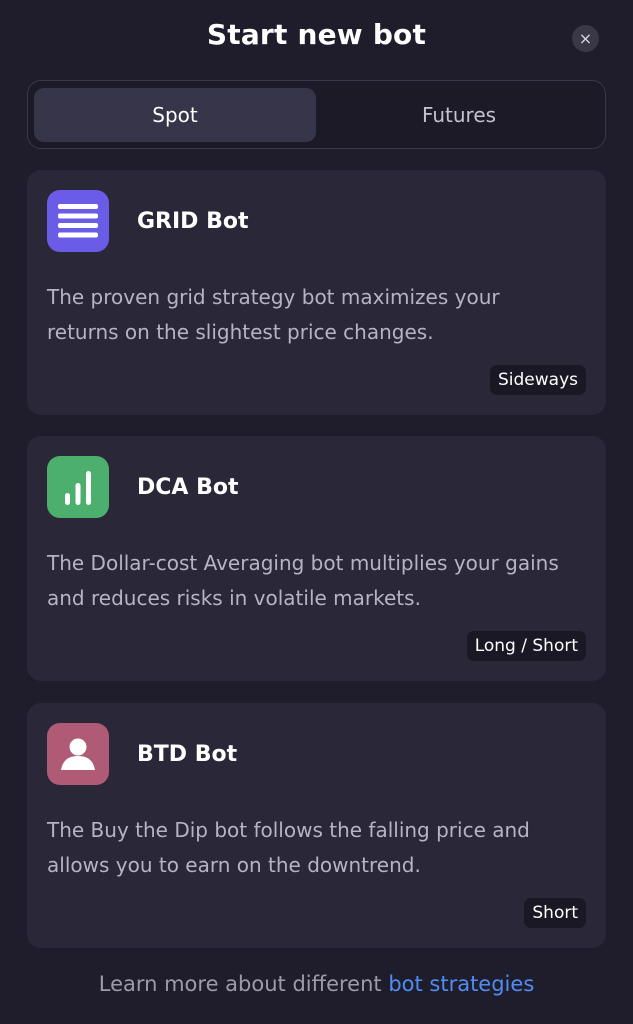  What do you see at coordinates (78, 487) in the screenshot?
I see `bar-chart-icon` at bounding box center [78, 487].